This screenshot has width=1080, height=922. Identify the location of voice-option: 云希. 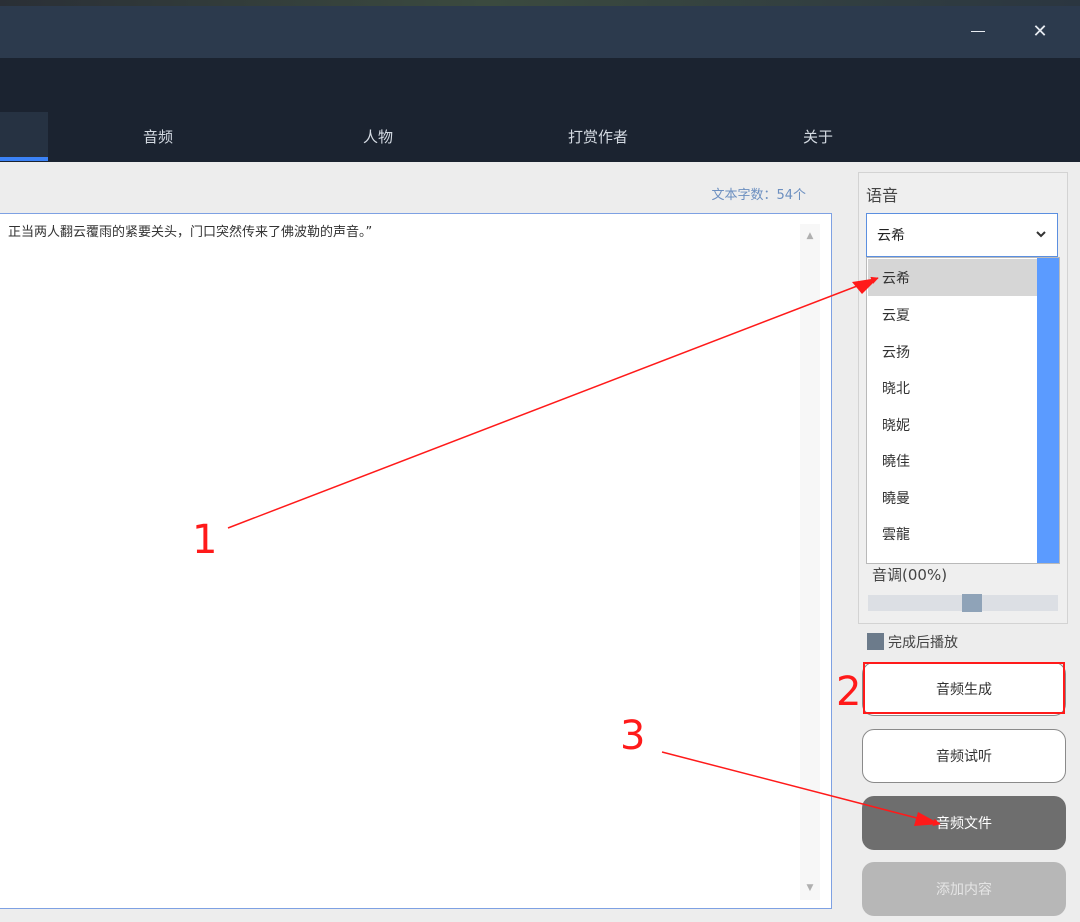
(953, 277).